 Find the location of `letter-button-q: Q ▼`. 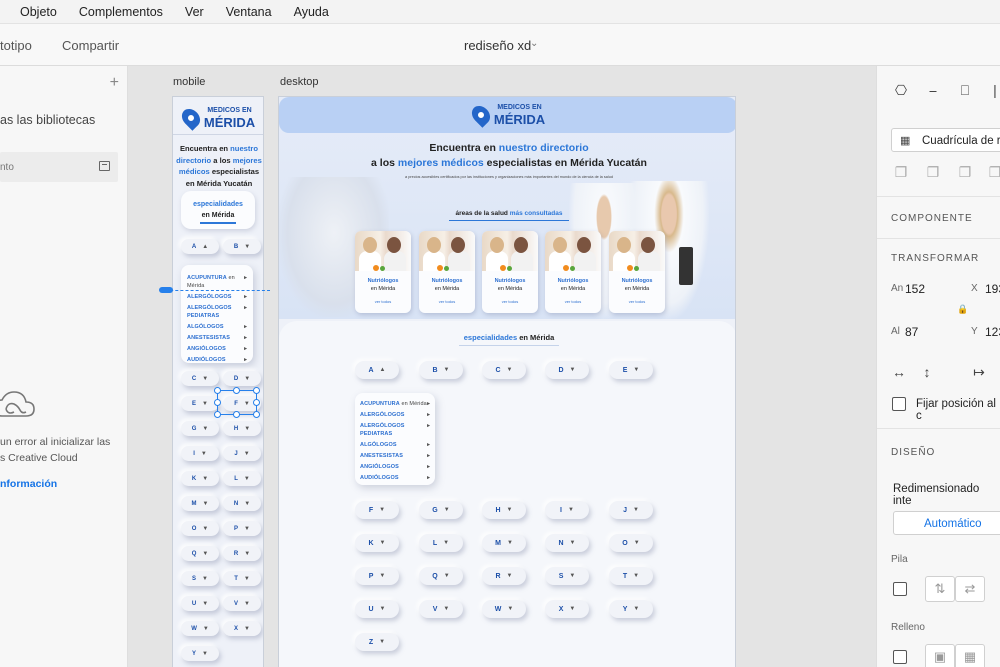

letter-button-q: Q ▼ is located at coordinates (441, 576).